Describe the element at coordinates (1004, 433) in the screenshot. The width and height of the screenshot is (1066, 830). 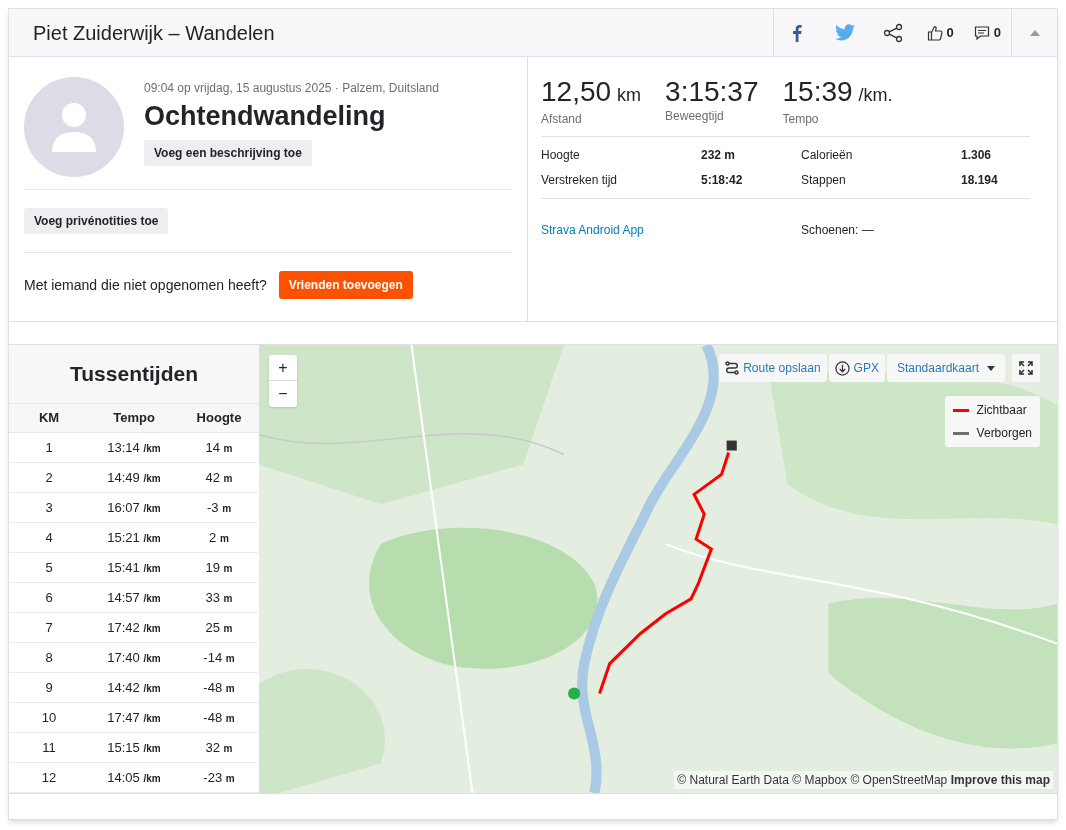
I see `legend-label: Verborgen` at that location.